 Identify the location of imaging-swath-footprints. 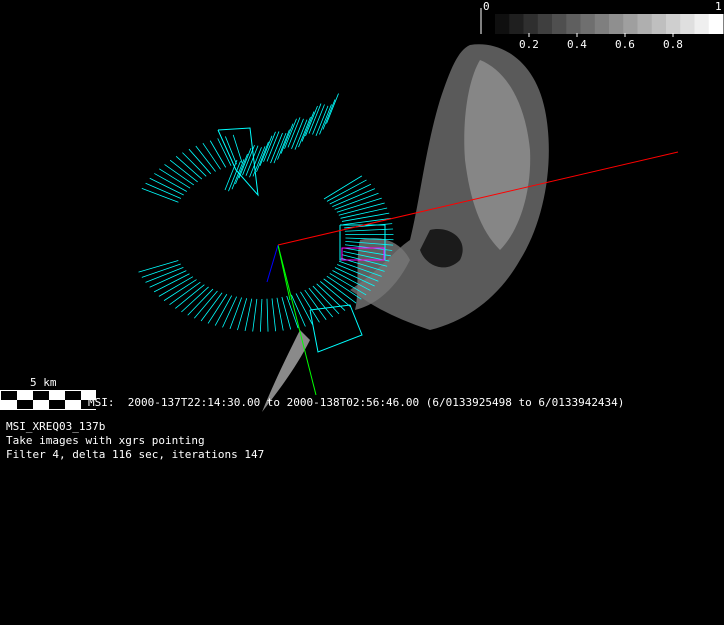
(266, 223).